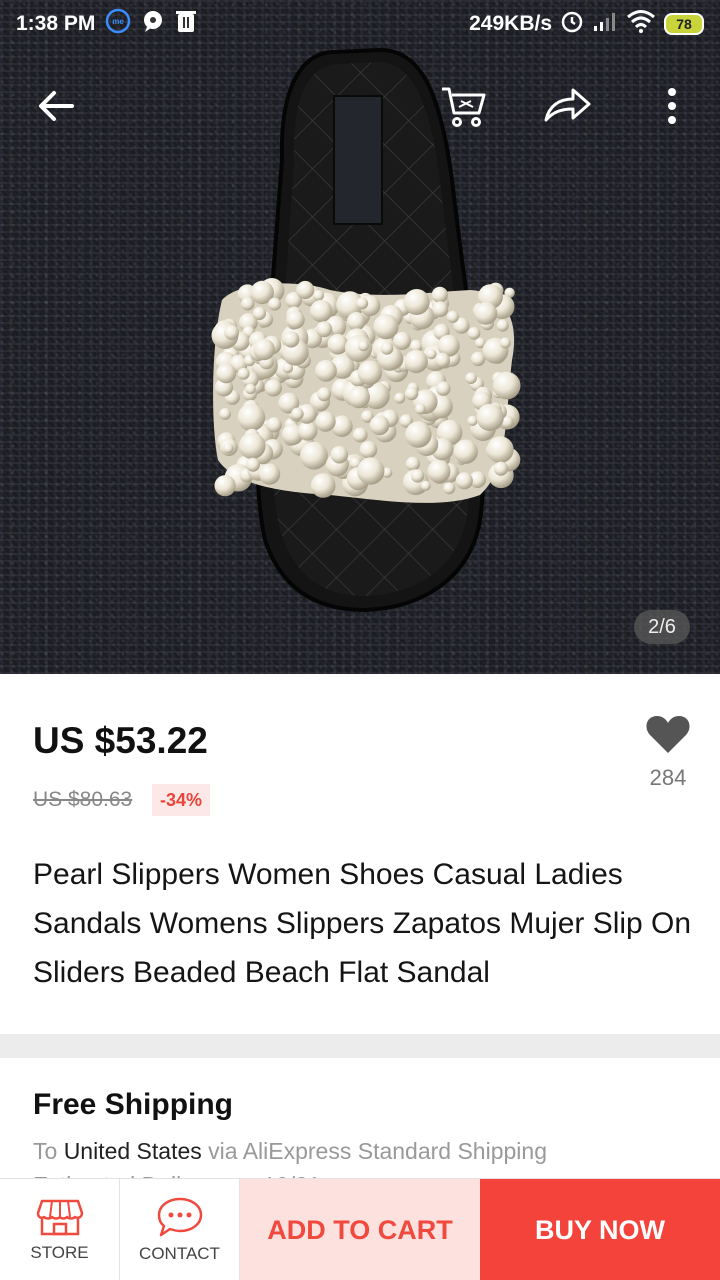 The width and height of the screenshot is (720, 1280). Describe the element at coordinates (684, 24) in the screenshot. I see `battery-icon: 78` at that location.